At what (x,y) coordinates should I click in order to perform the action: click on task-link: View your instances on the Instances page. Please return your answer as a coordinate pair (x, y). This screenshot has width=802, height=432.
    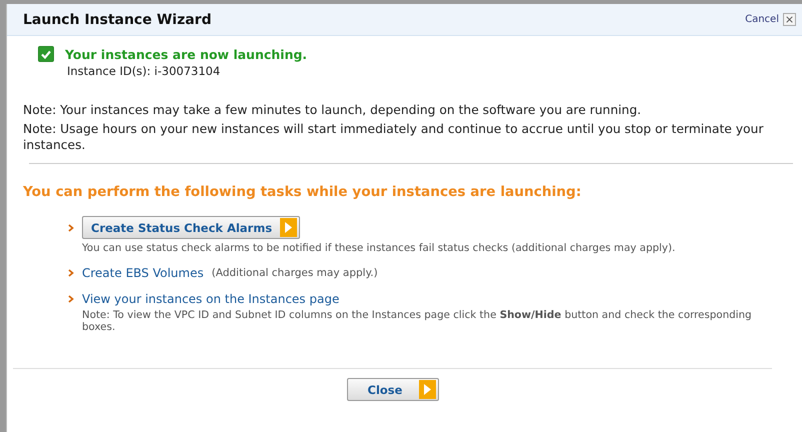
    Looking at the image, I should click on (211, 299).